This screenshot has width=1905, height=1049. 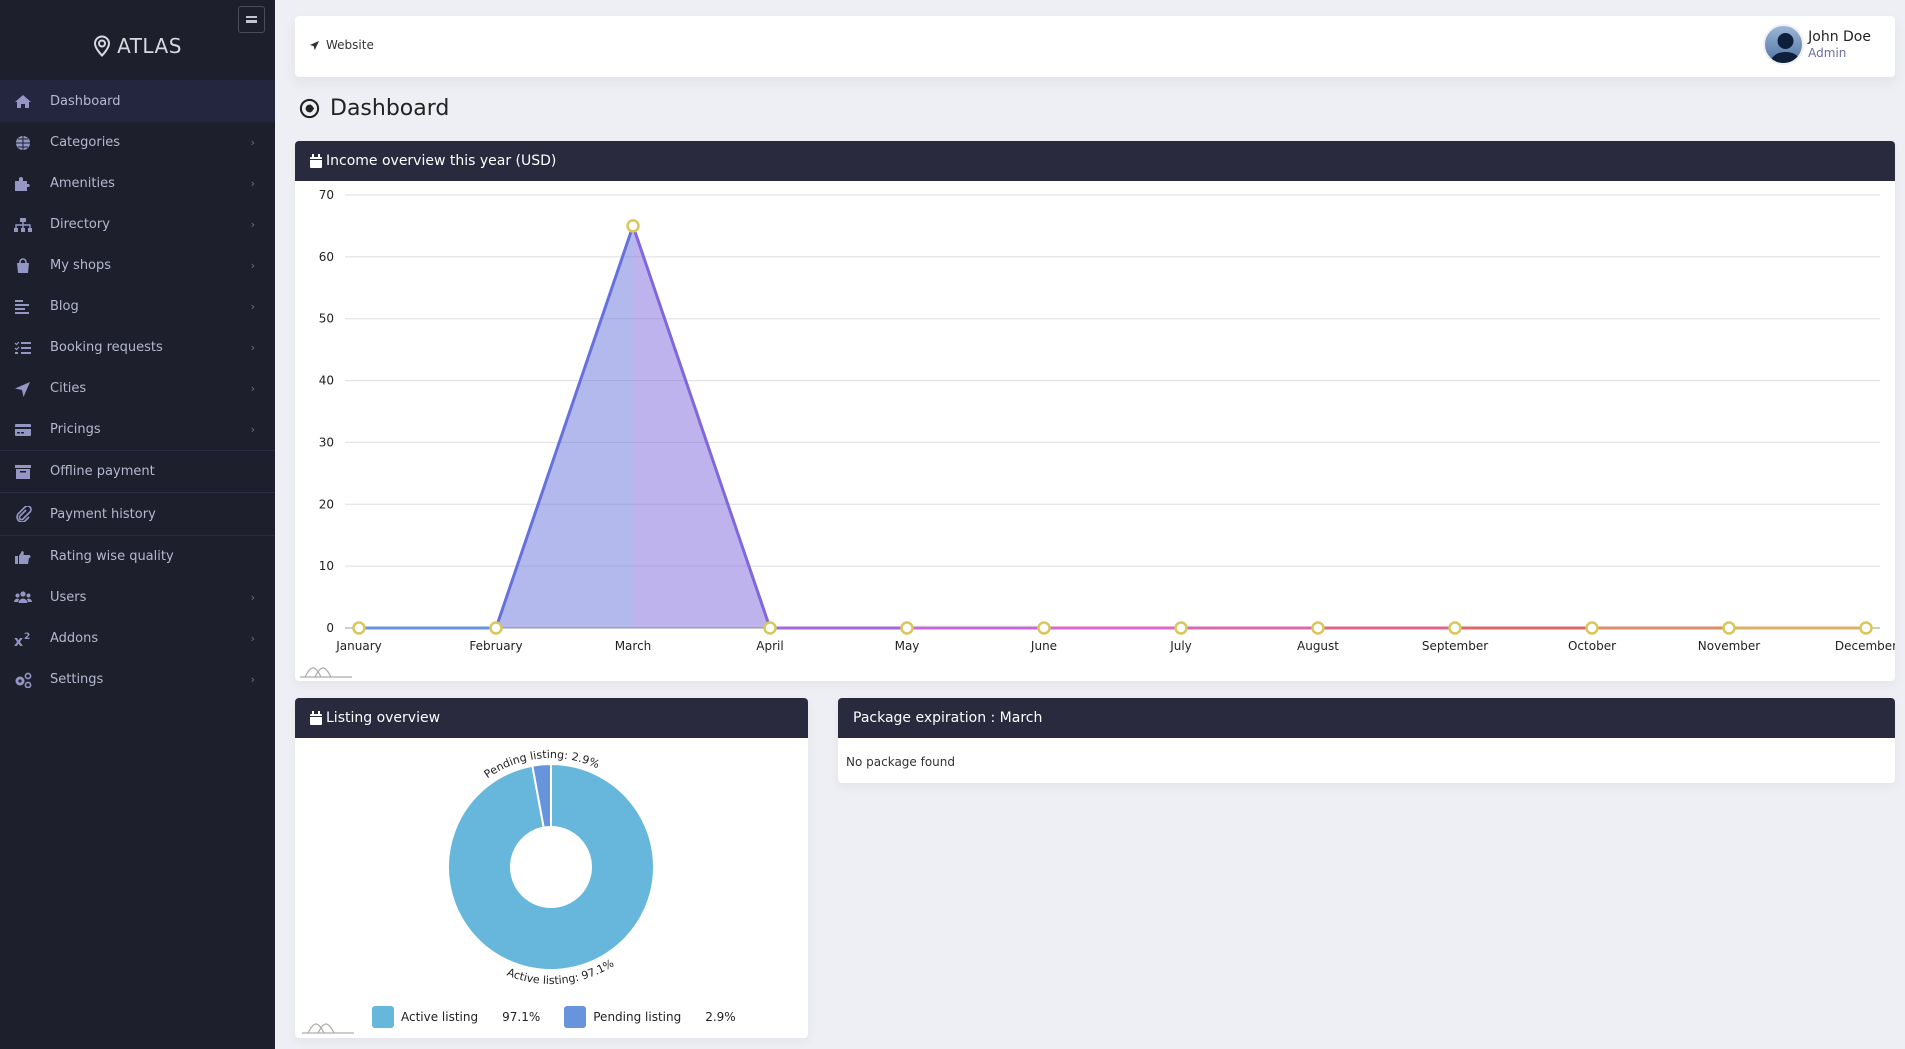 I want to click on y-tick-label: 10, so click(x=326, y=566).